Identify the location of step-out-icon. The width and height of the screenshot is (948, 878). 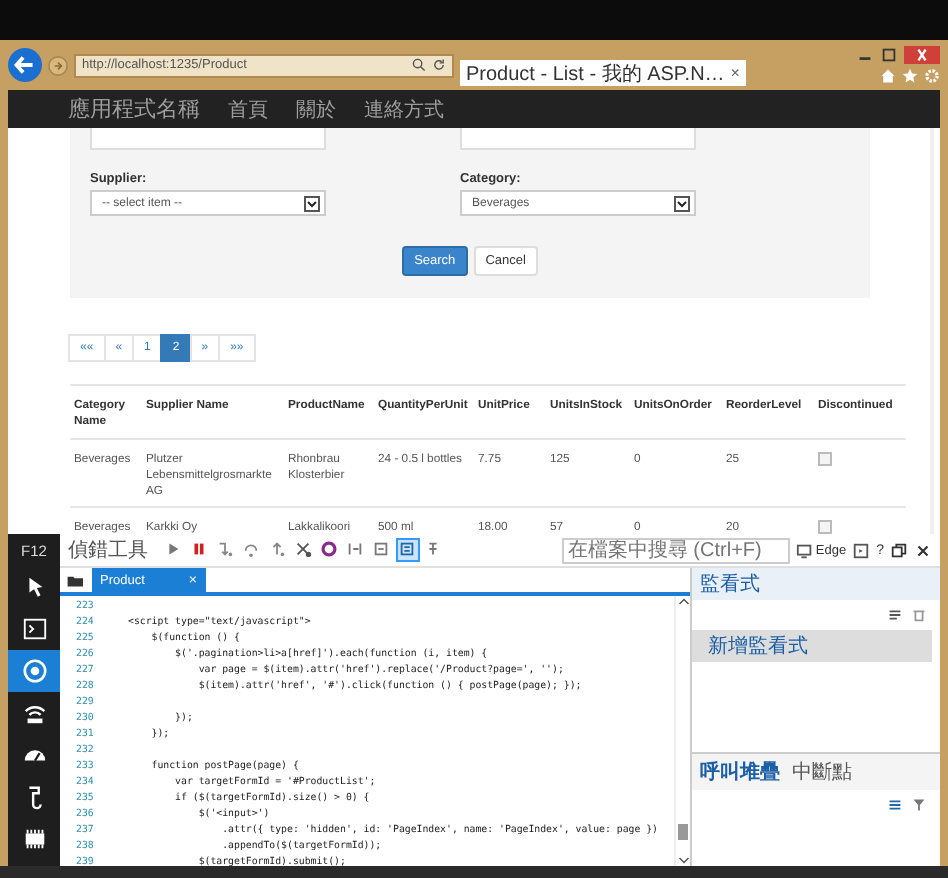
(277, 549).